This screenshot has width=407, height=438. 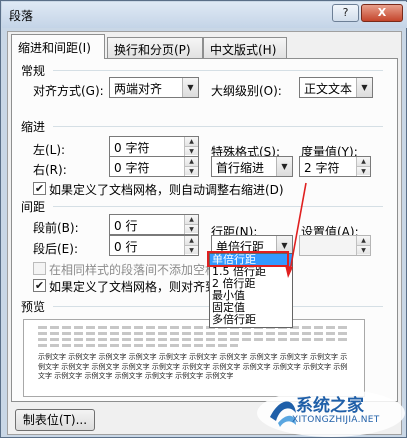 I want to click on watermark-title: 系统之家, so click(x=330, y=406).